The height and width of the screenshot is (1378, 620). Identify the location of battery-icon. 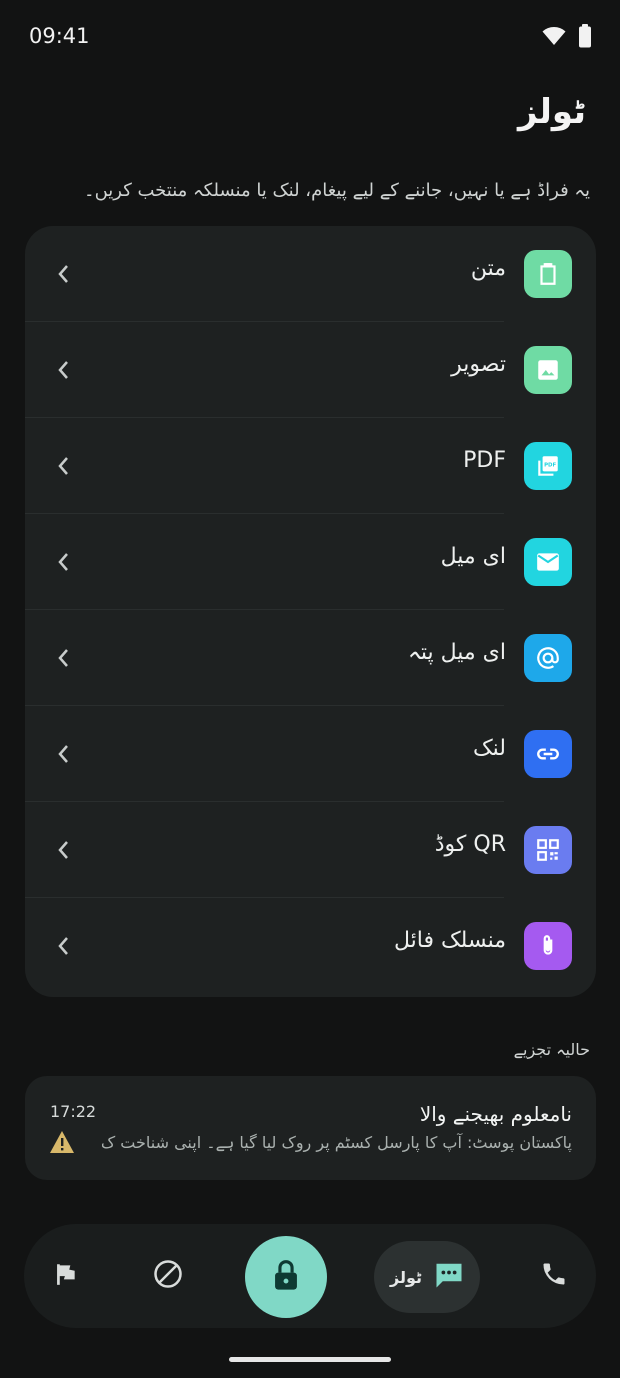
(585, 38).